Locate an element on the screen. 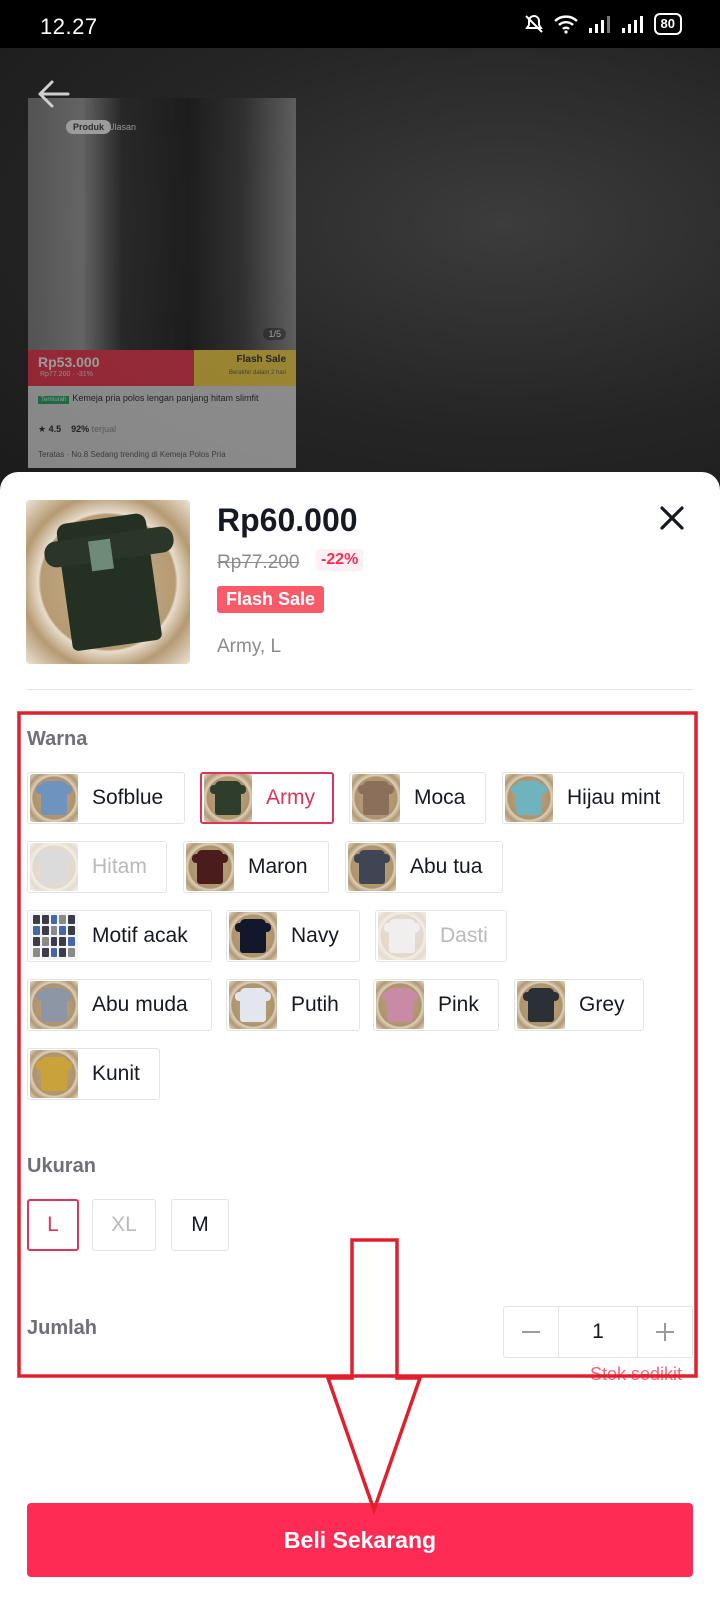  increase-button is located at coordinates (665, 1332).